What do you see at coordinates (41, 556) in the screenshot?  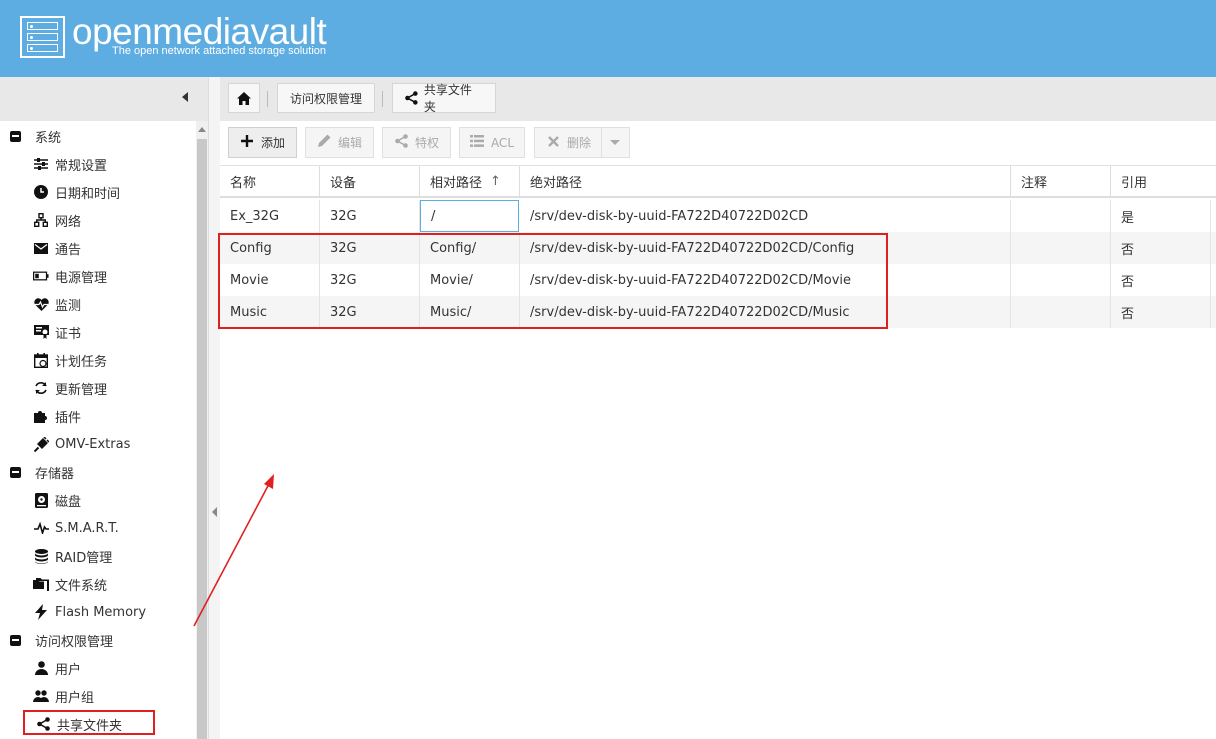 I see `database-icon` at bounding box center [41, 556].